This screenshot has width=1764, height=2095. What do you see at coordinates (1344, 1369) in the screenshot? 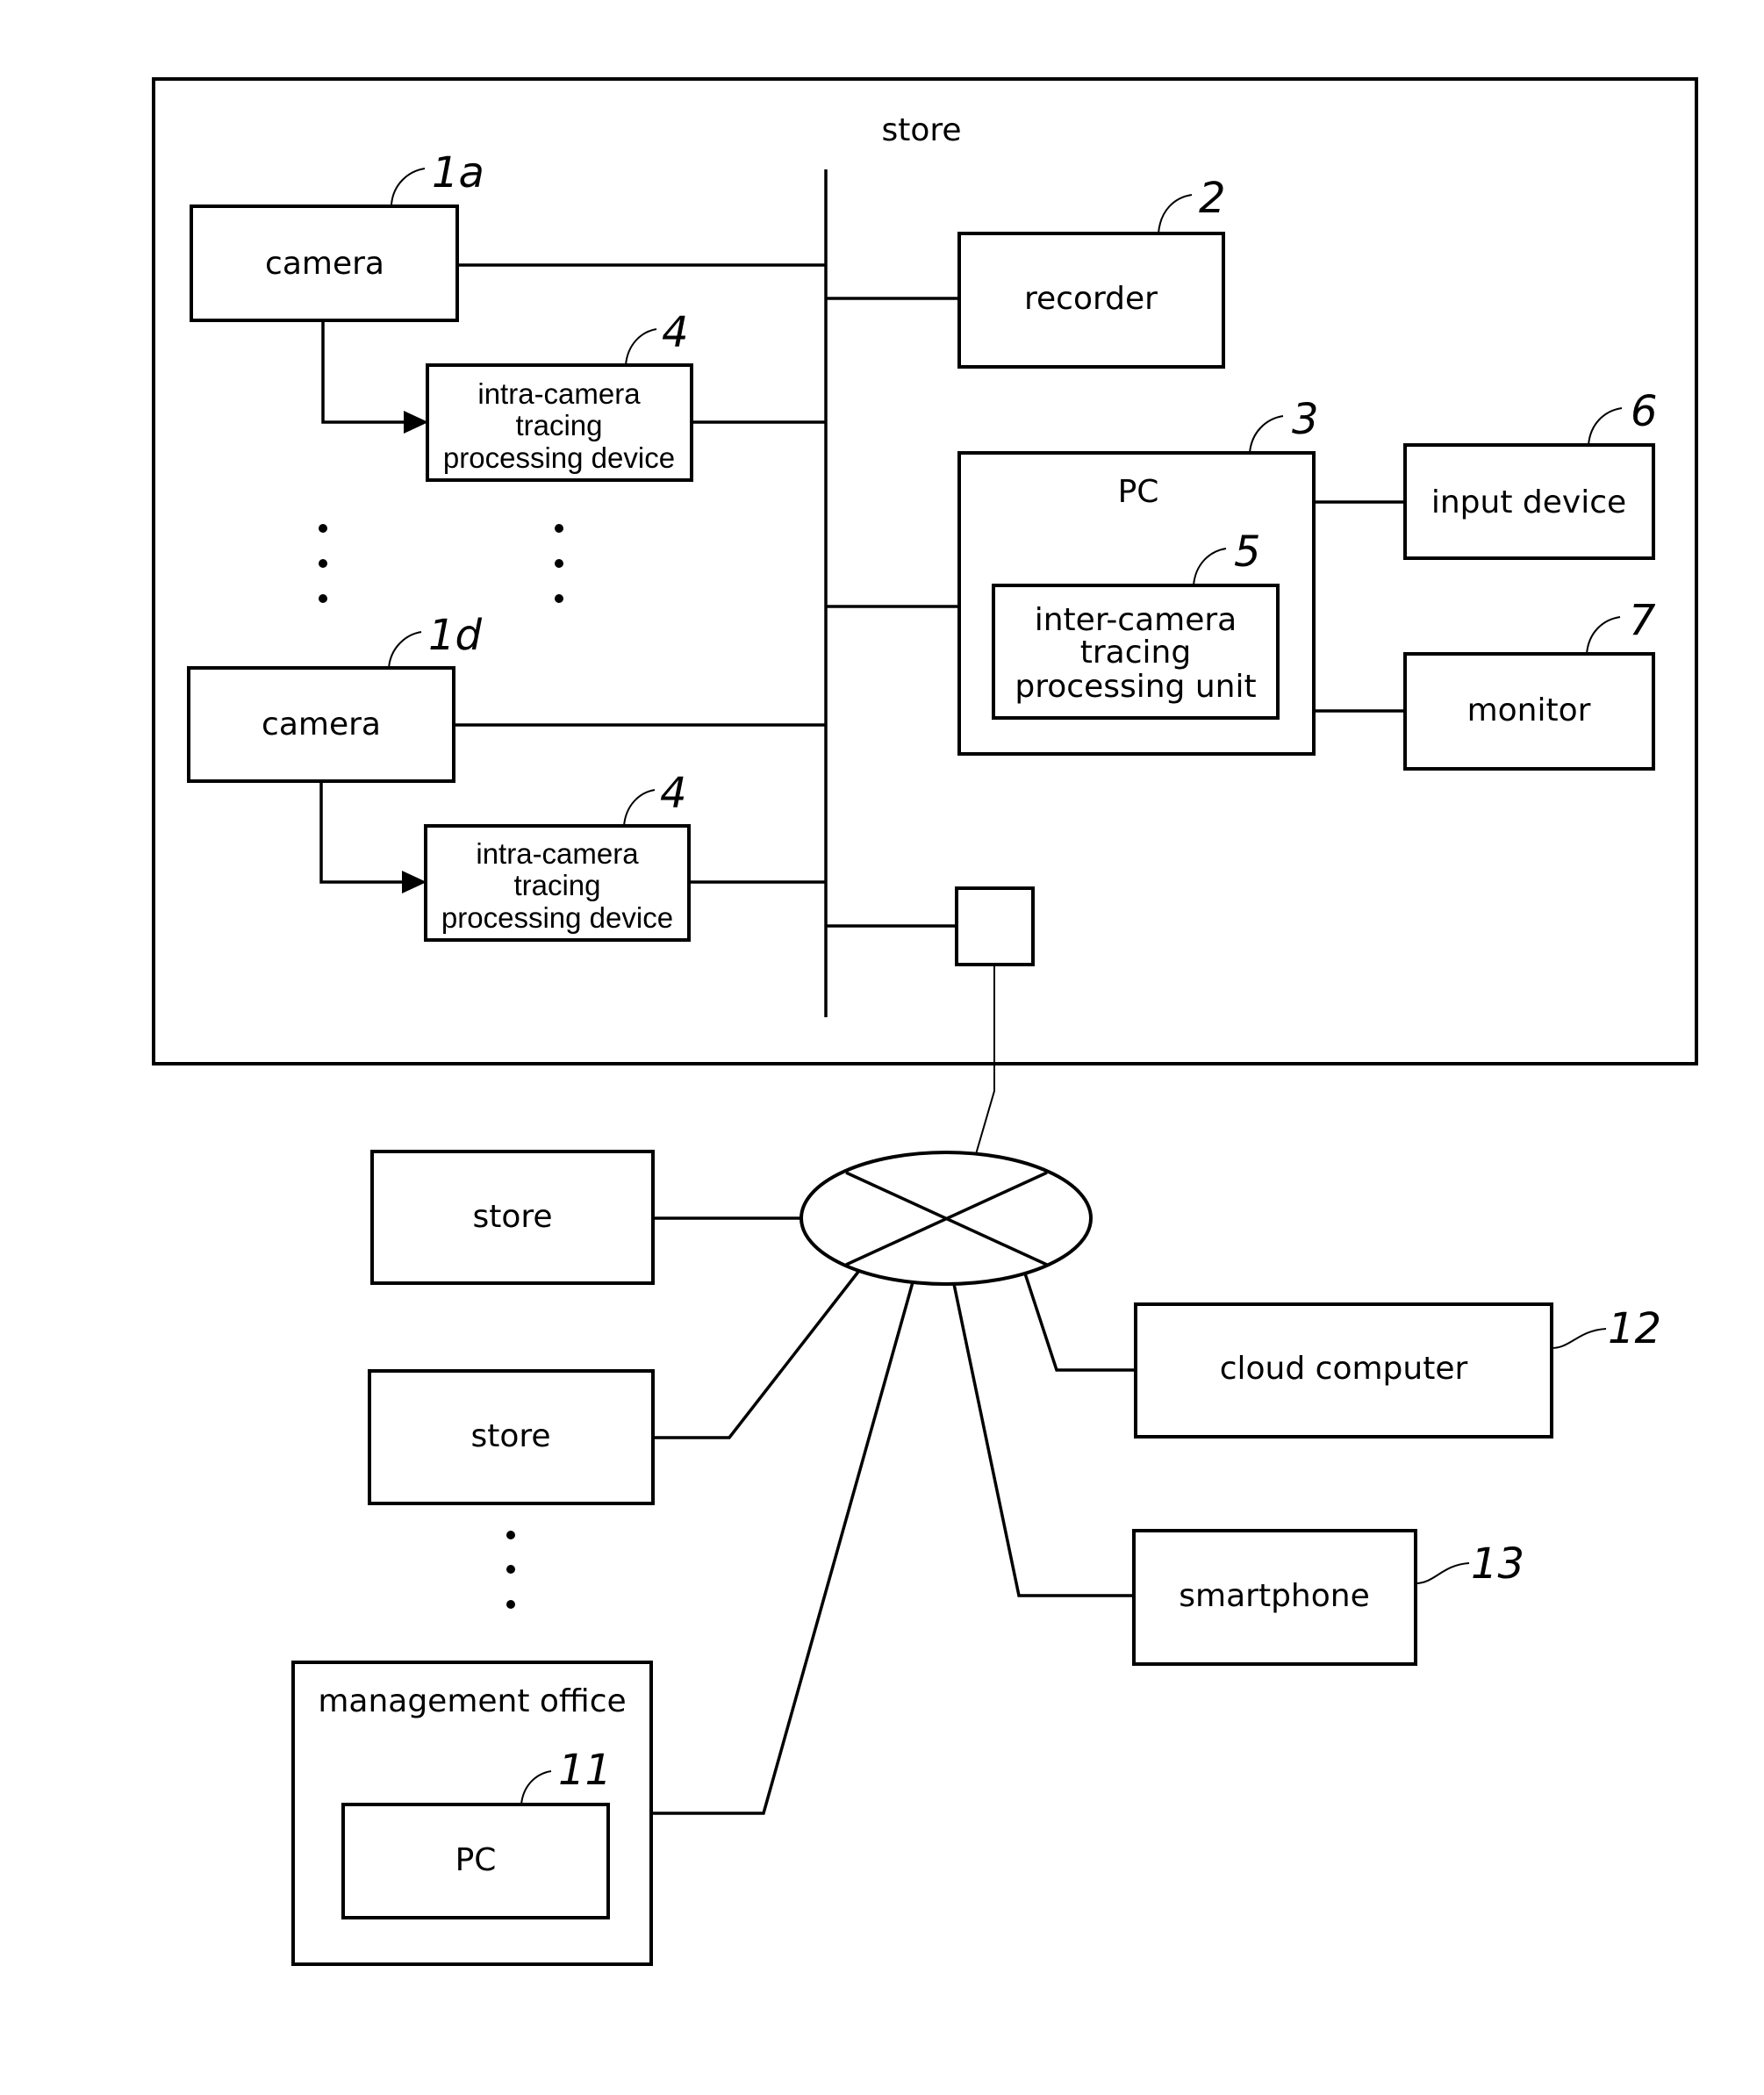
I see `cloud-computer-label: cloud computer` at bounding box center [1344, 1369].